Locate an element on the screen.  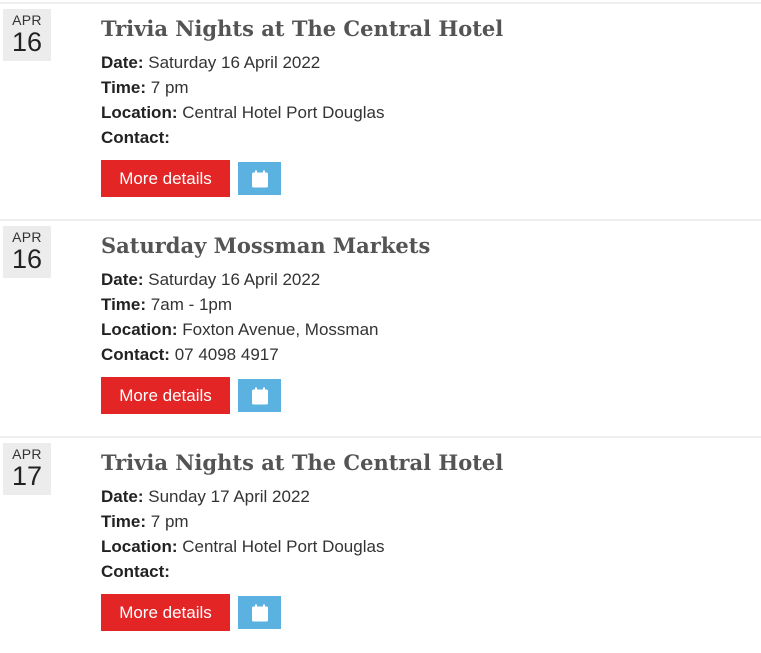
date-badge: APR 17 is located at coordinates (27, 469).